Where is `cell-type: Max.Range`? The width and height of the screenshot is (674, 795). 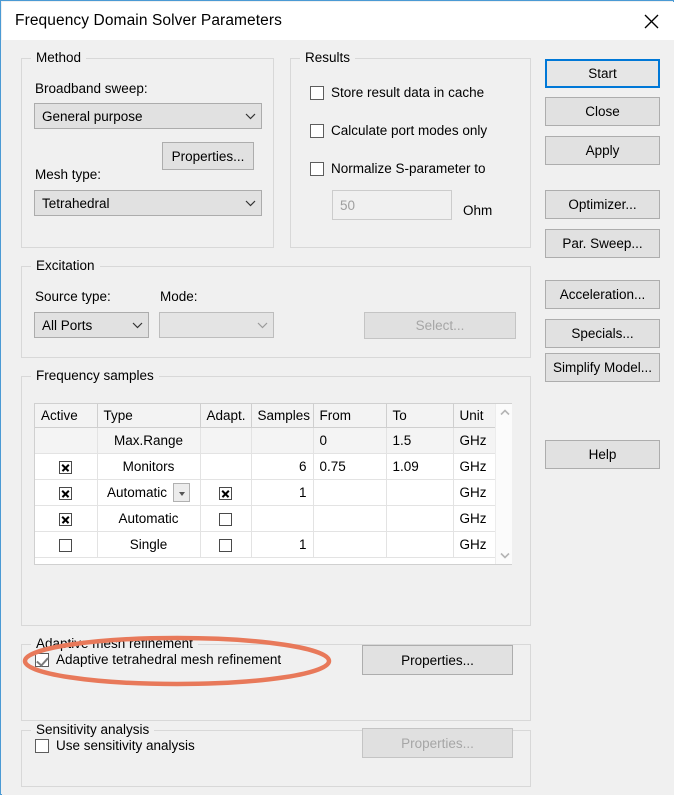
cell-type: Max.Range is located at coordinates (149, 440).